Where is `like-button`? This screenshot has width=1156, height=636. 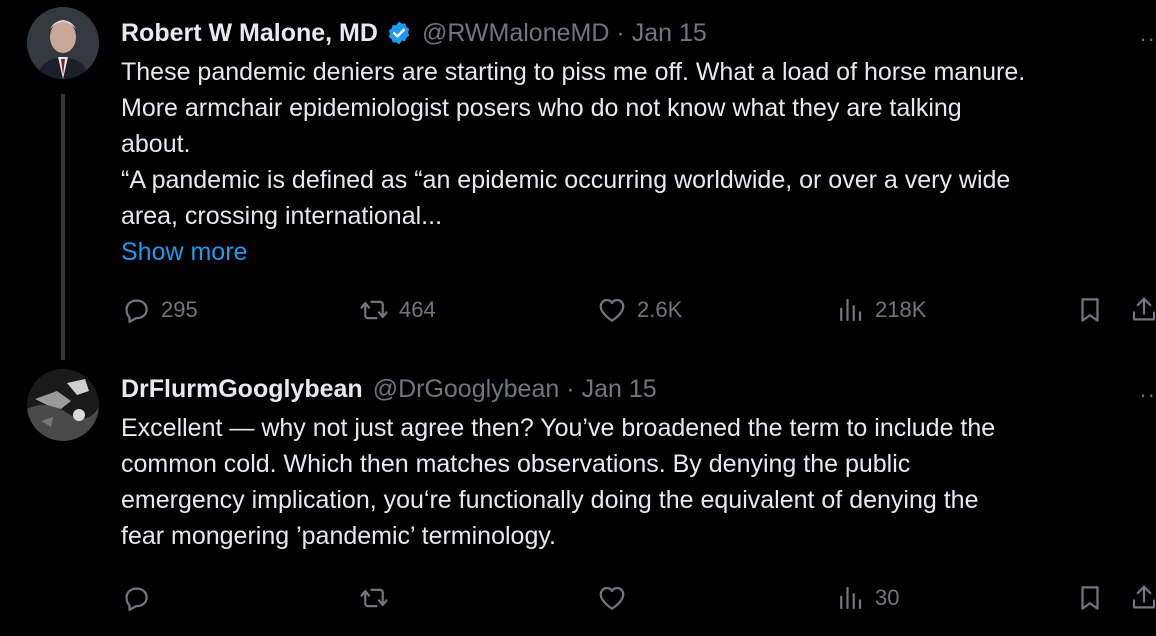 like-button is located at coordinates (617, 598).